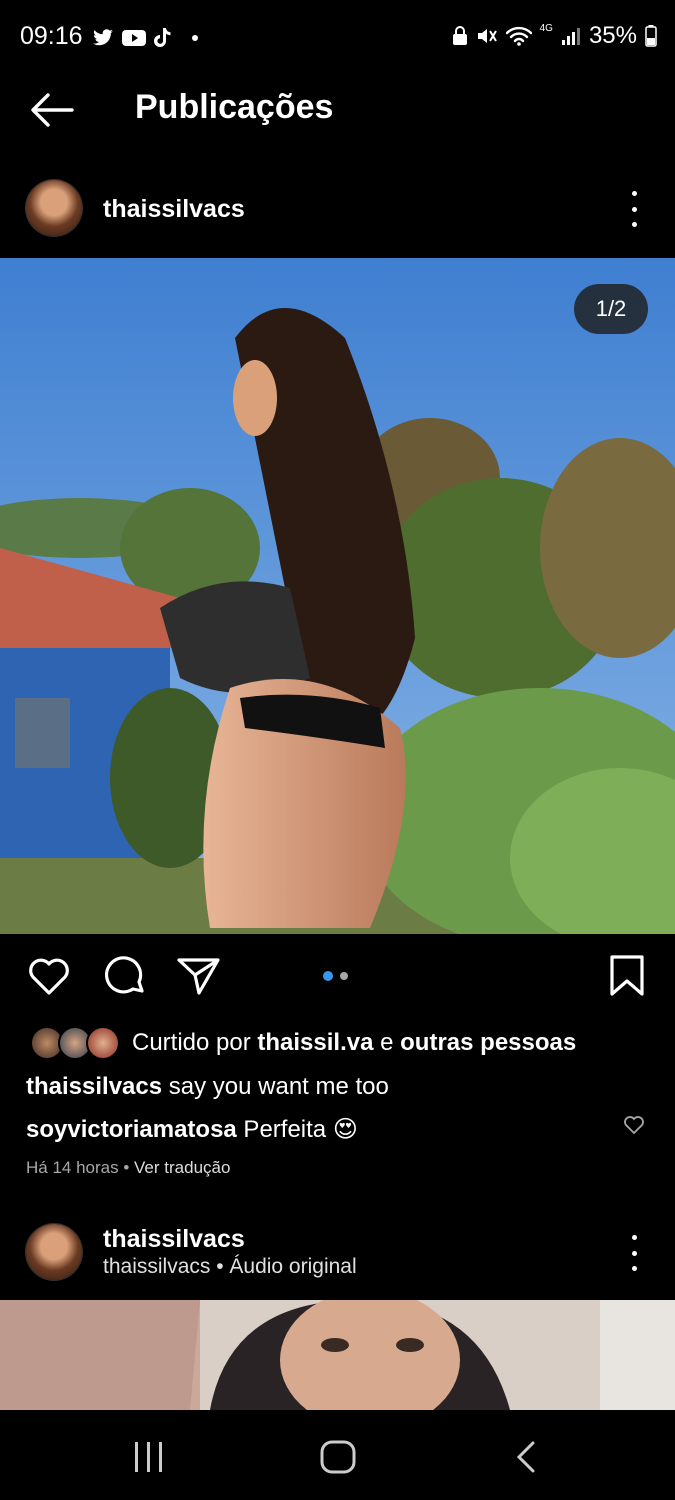  What do you see at coordinates (546, 28) in the screenshot?
I see `network-type: 4G` at bounding box center [546, 28].